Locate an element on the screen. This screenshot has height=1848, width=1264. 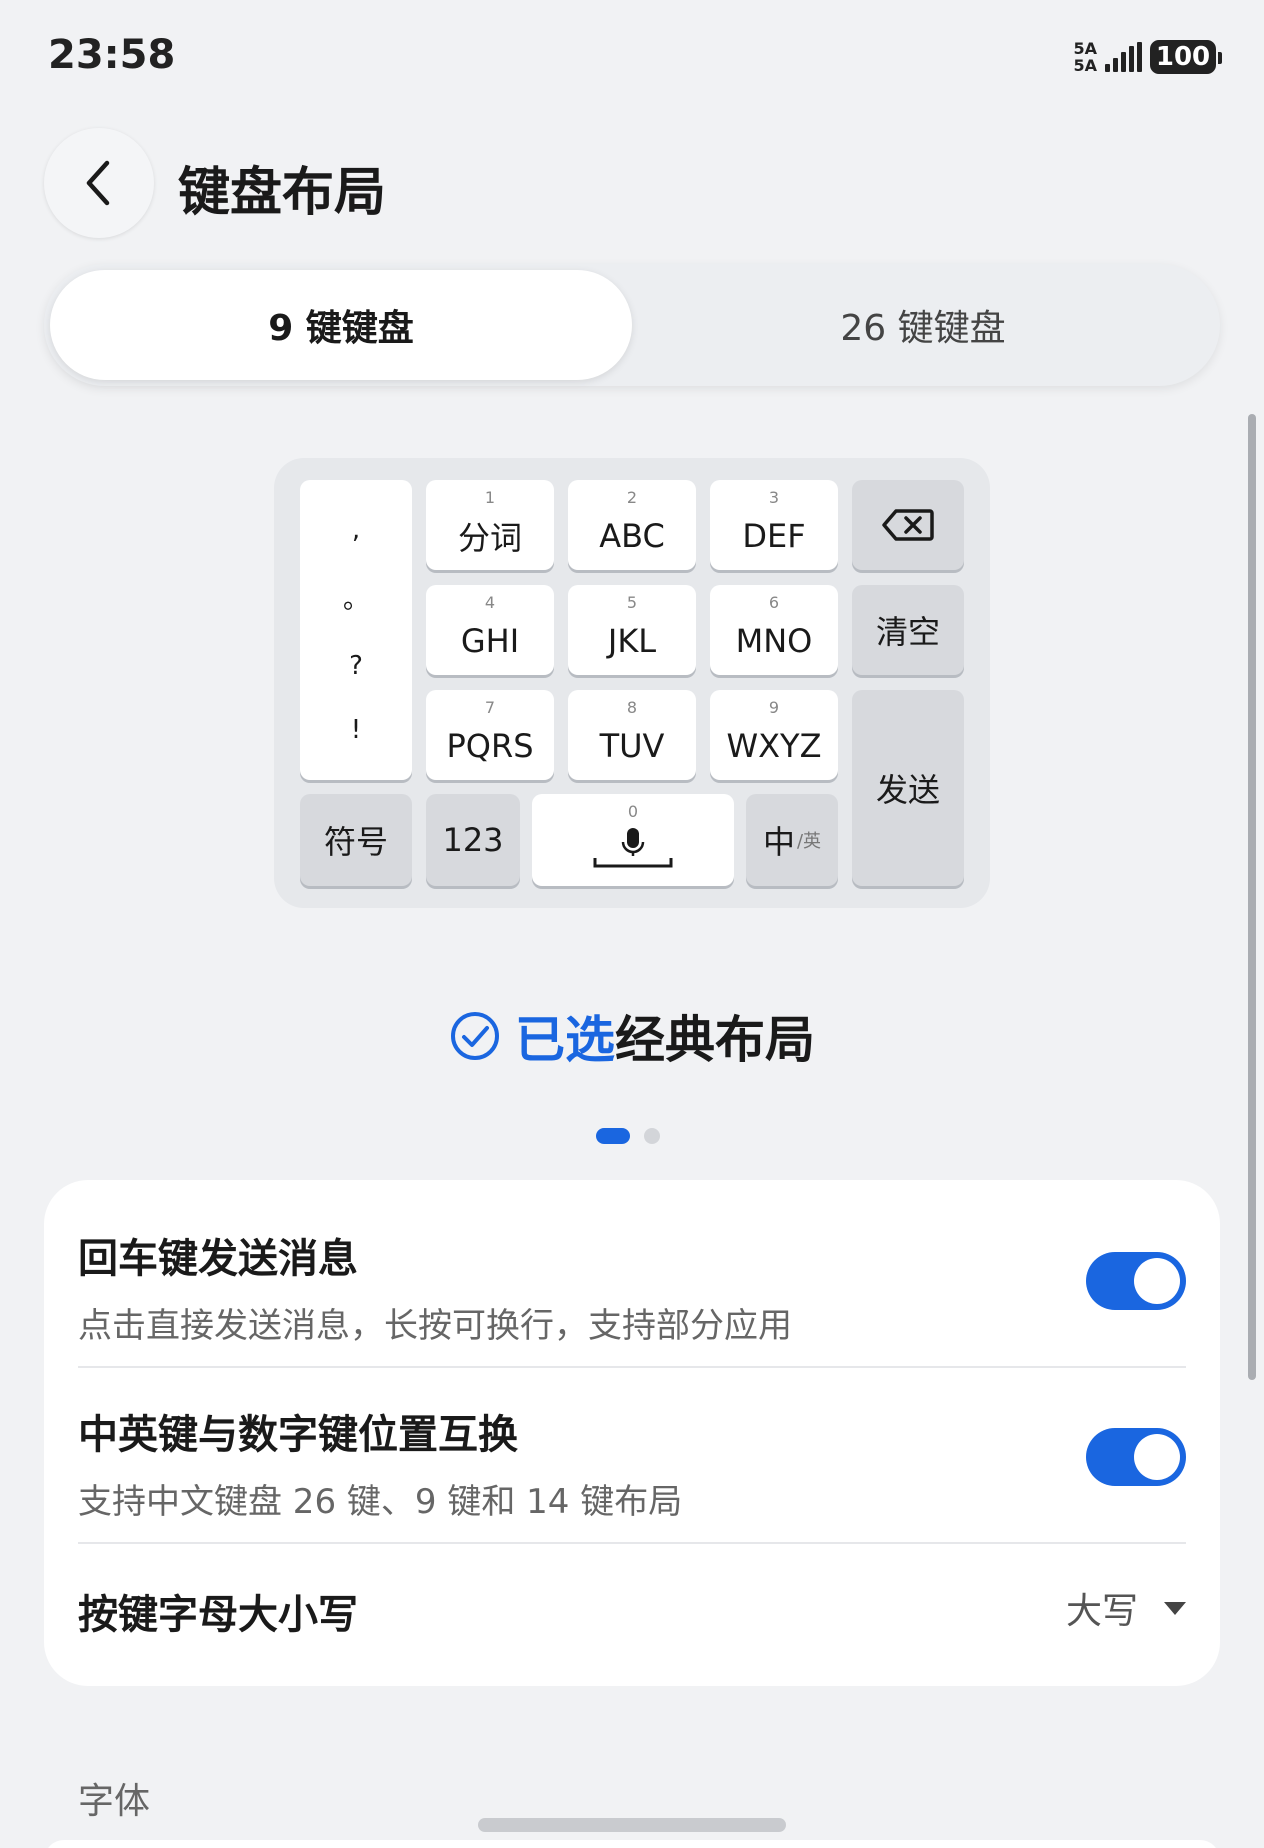
dropdown-caret-icon is located at coordinates (1175, 1608).